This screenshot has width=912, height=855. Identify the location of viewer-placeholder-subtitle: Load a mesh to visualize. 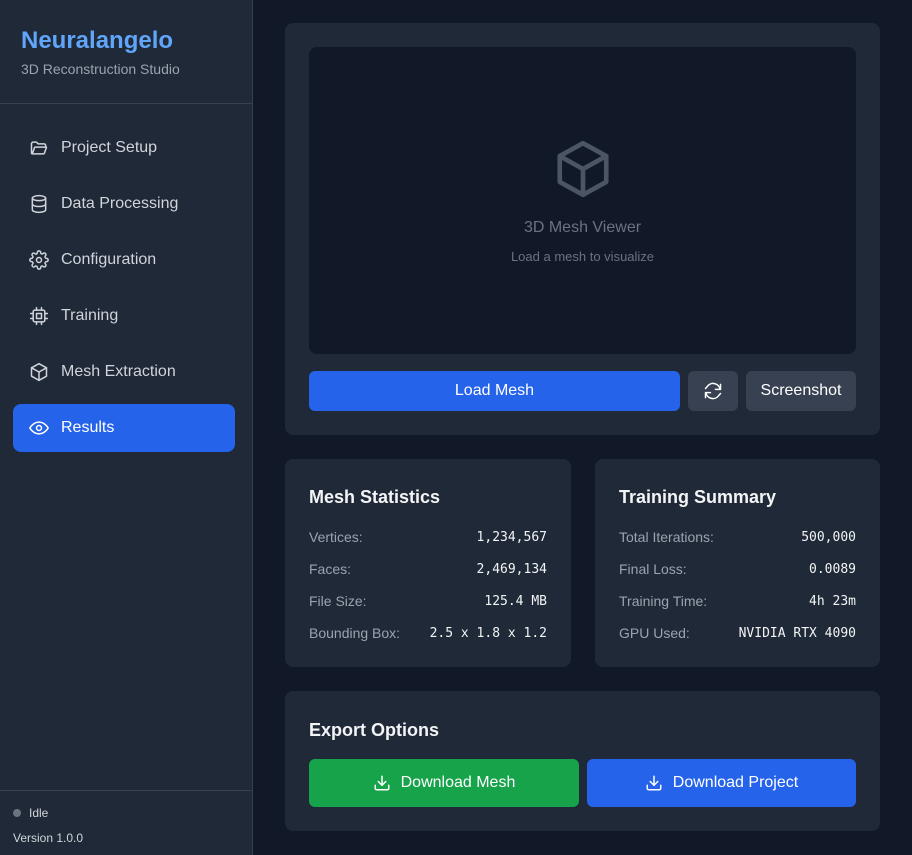
(582, 256).